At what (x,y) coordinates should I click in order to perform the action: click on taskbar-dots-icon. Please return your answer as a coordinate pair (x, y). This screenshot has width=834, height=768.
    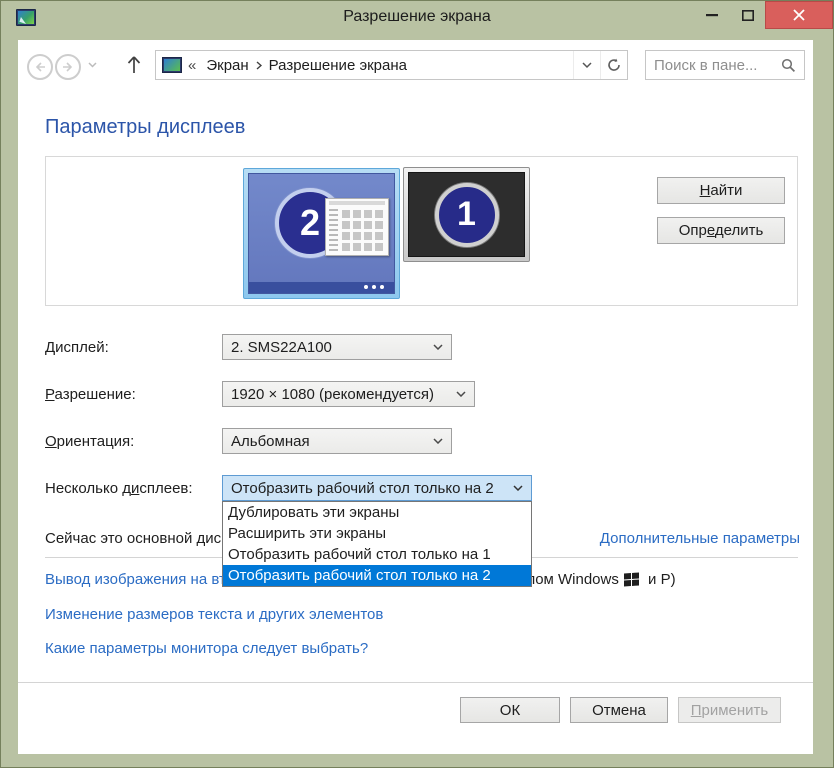
    Looking at the image, I should click on (382, 287).